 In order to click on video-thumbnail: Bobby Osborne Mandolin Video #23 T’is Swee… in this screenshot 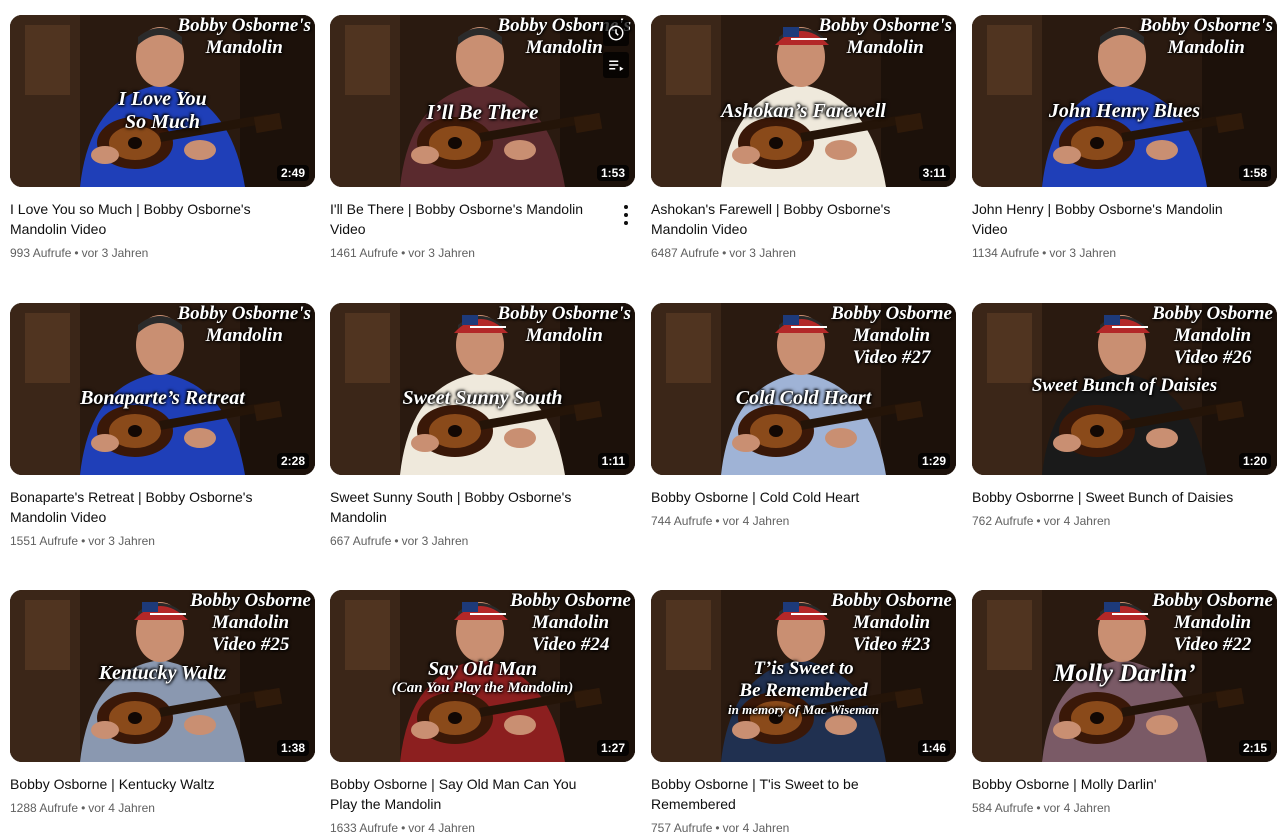, I will do `click(803, 676)`.